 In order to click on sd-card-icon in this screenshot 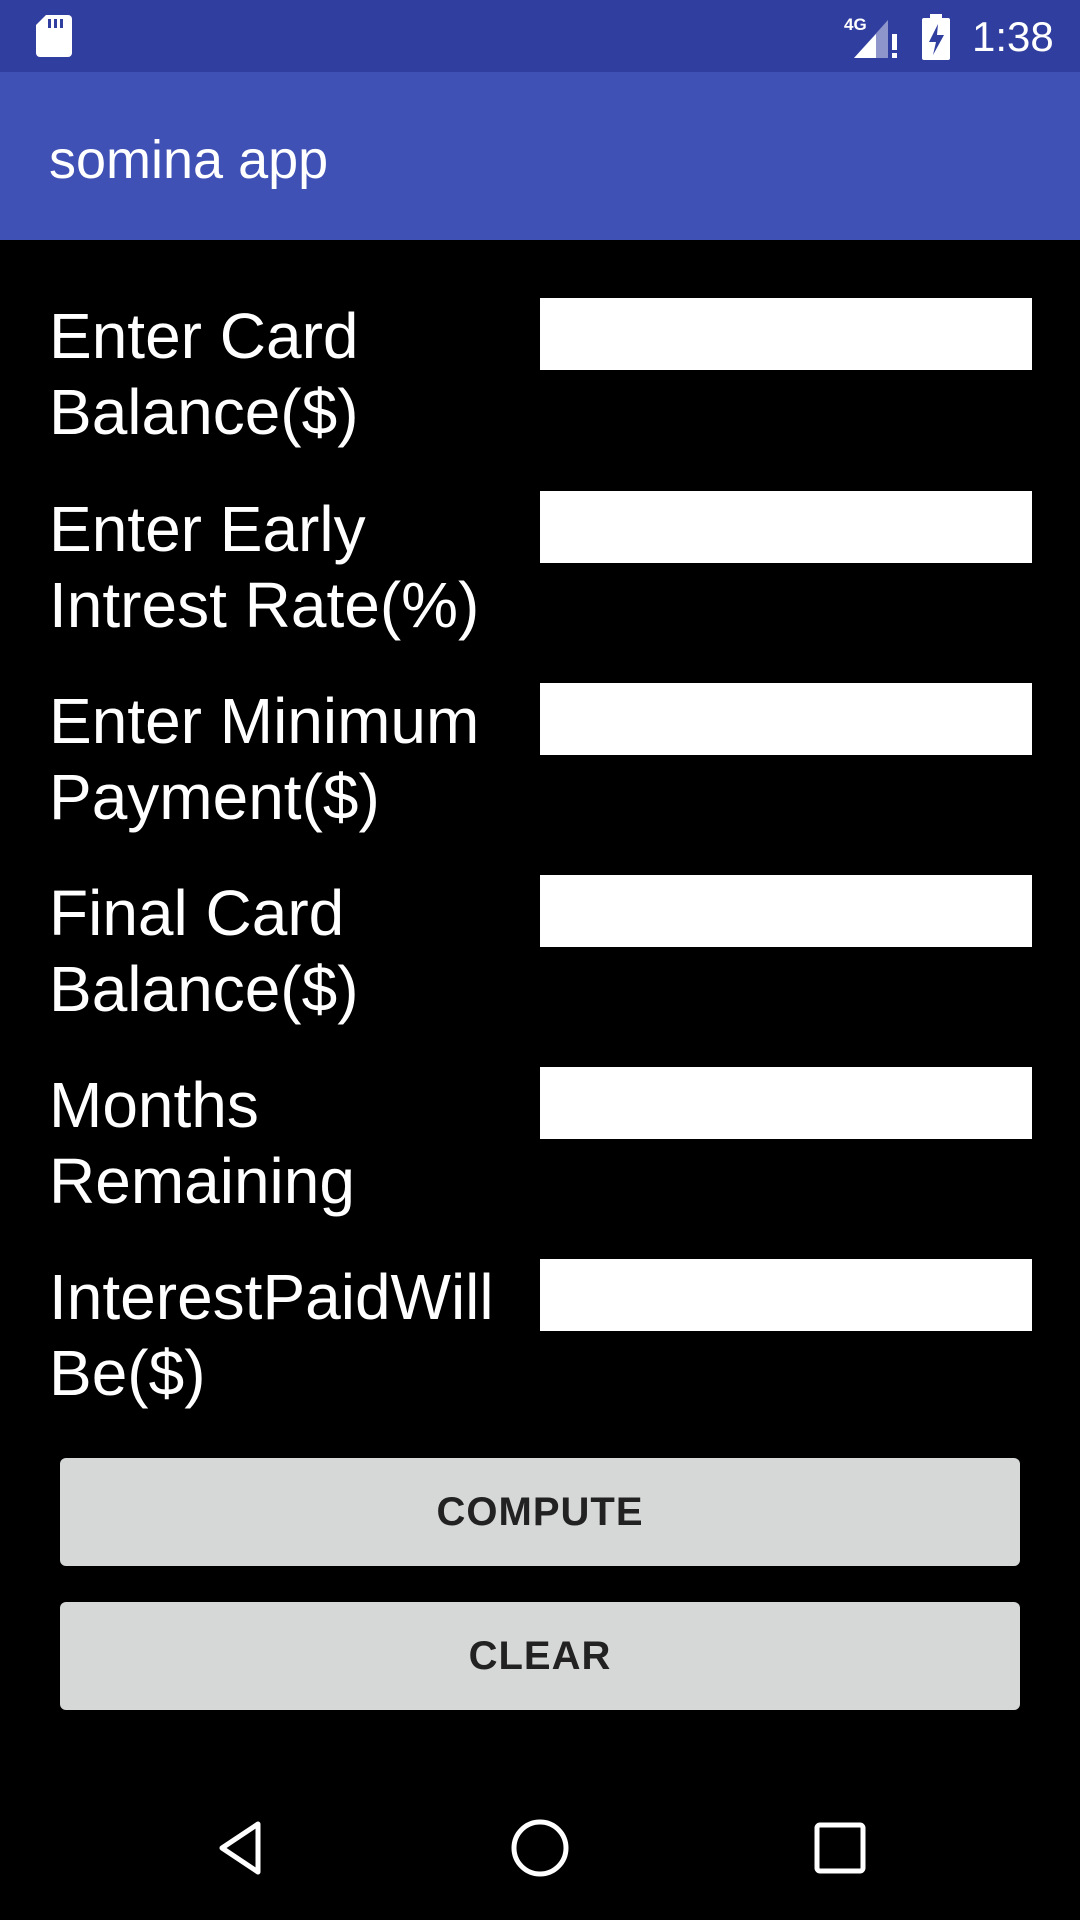, I will do `click(54, 36)`.